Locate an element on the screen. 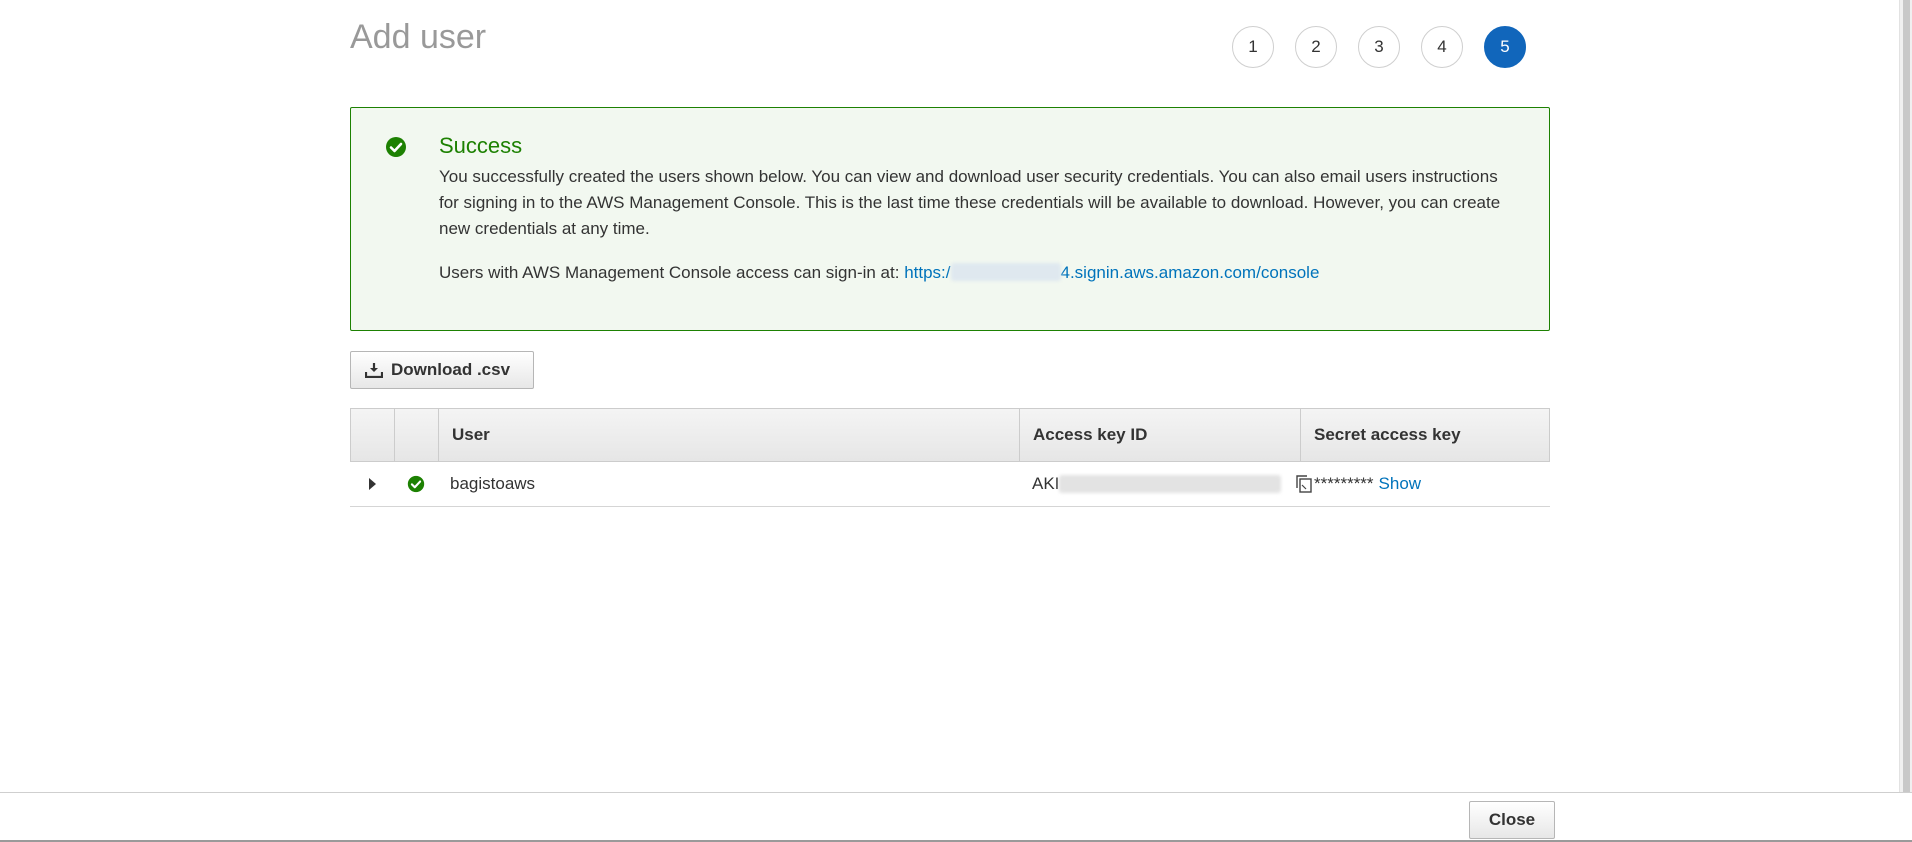 This screenshot has height=842, width=1912. row-status is located at coordinates (416, 484).